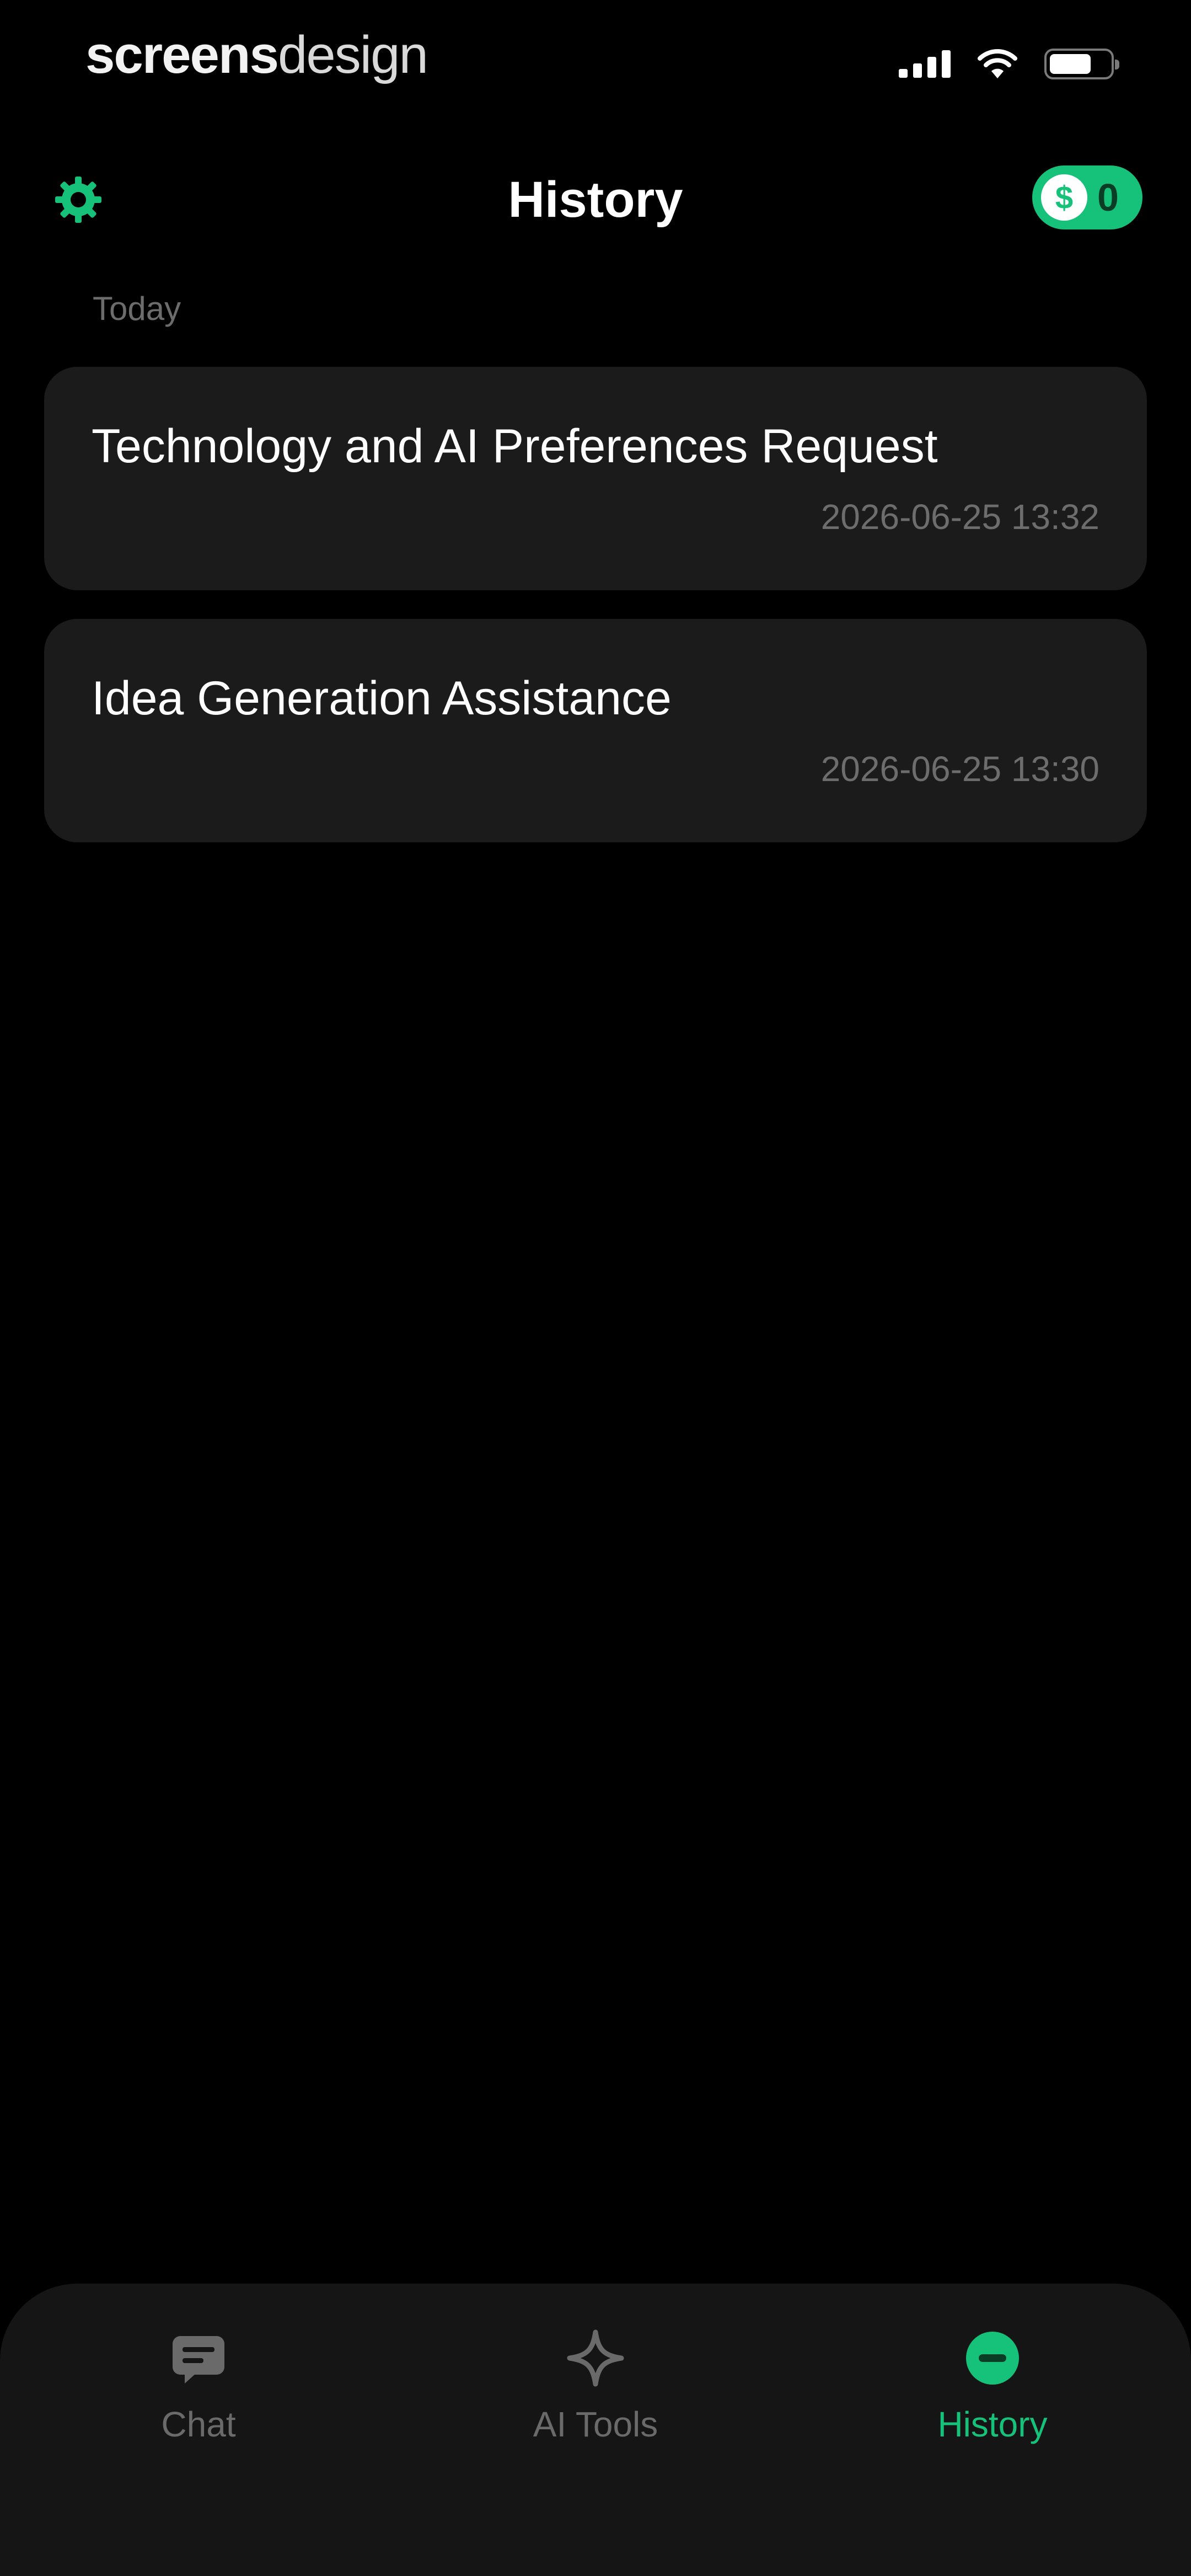 Image resolution: width=1191 pixels, height=2576 pixels. What do you see at coordinates (595, 60) in the screenshot?
I see `status-bar: screensdesign` at bounding box center [595, 60].